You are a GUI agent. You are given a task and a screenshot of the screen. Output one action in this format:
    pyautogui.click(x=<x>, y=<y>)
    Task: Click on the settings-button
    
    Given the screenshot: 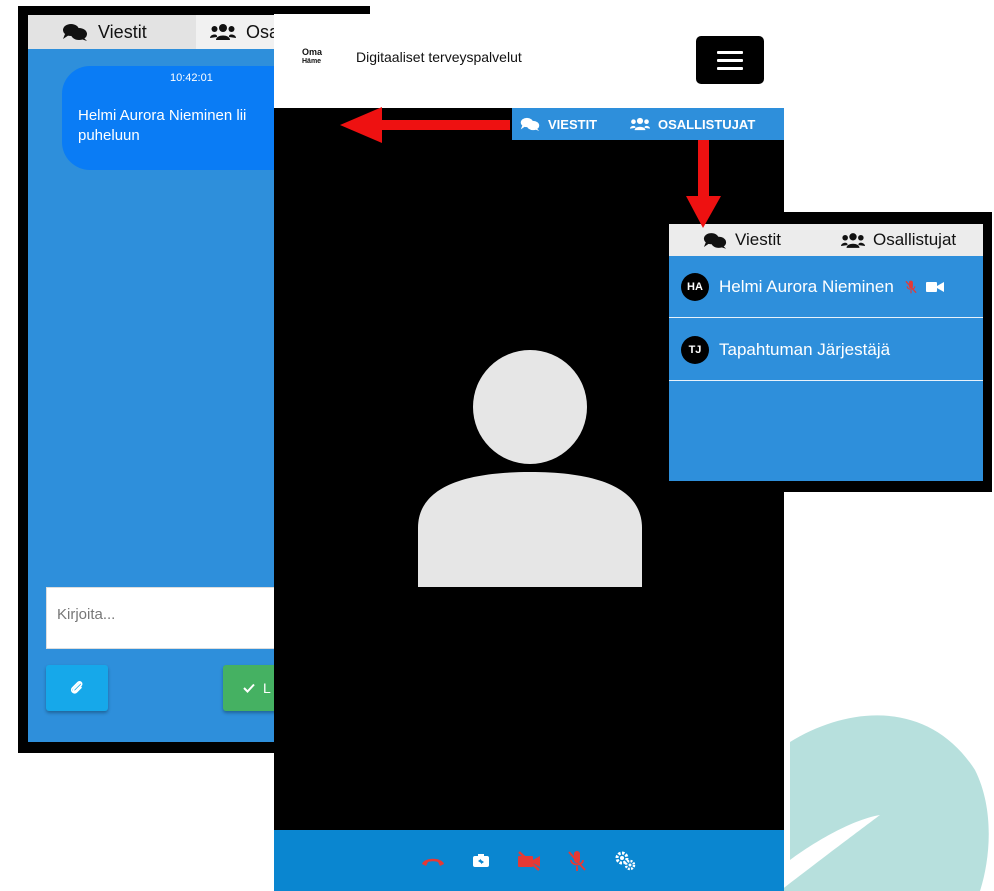 What is the action you would take?
    pyautogui.click(x=625, y=861)
    